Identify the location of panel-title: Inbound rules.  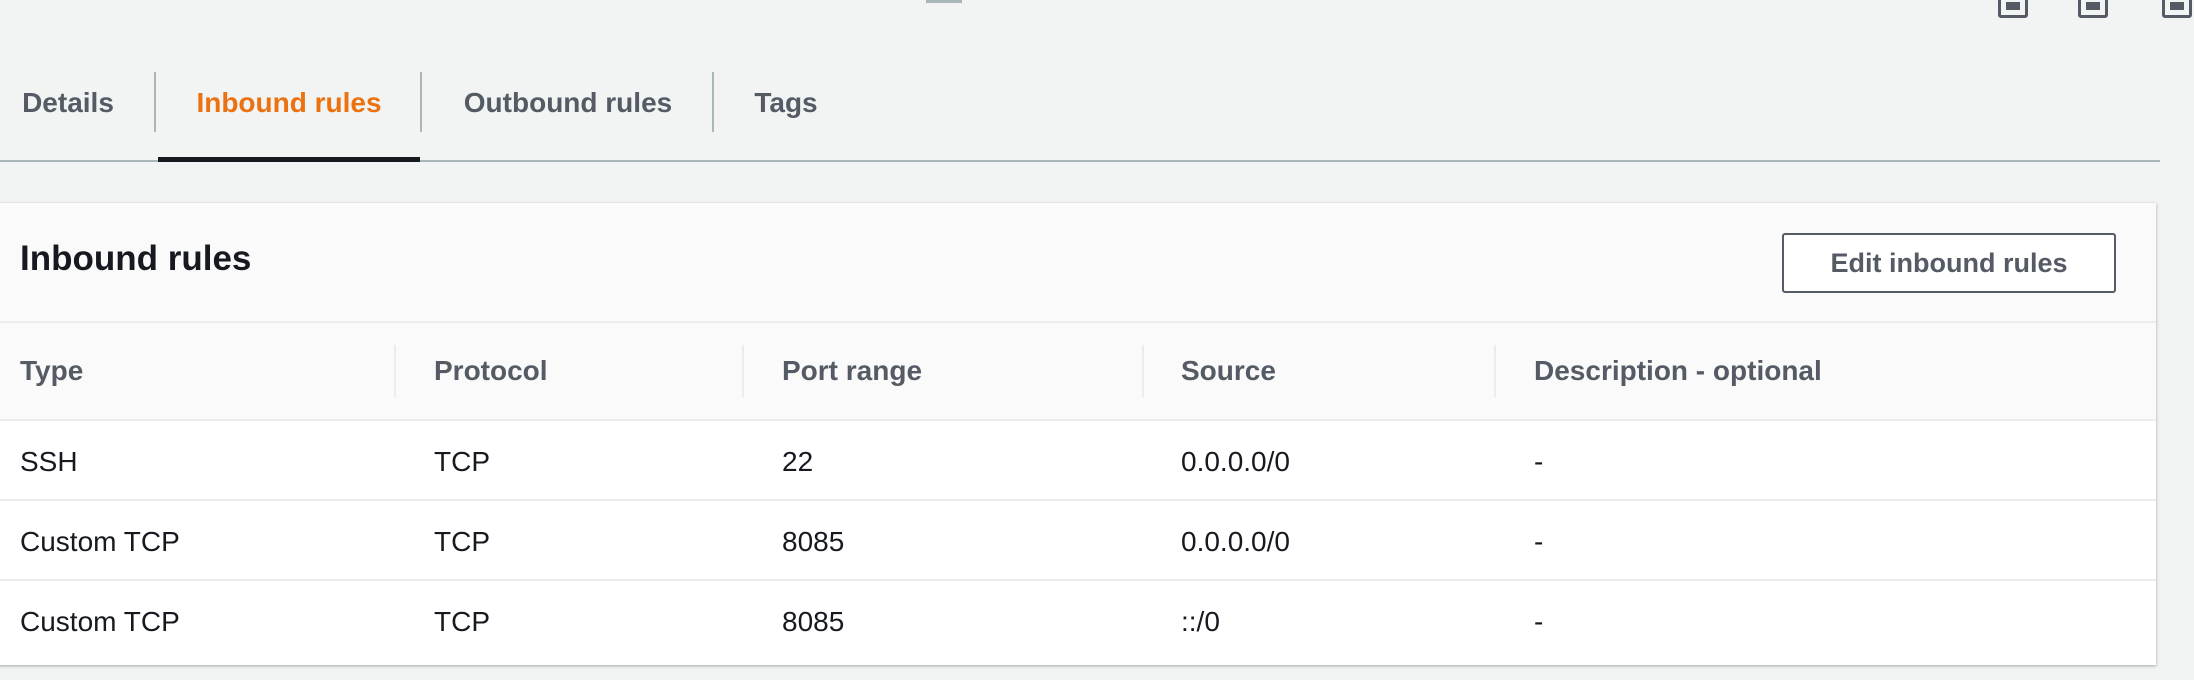
(136, 258).